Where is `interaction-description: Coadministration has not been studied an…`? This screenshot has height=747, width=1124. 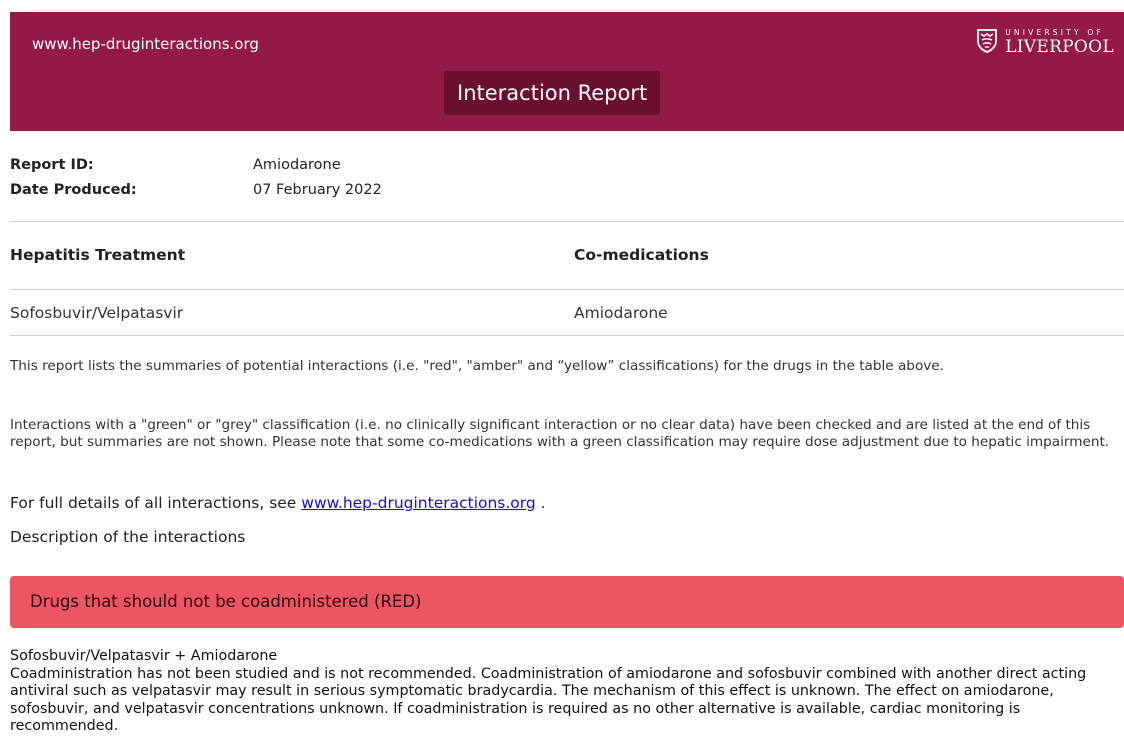
interaction-description: Coadministration has not been studied an… is located at coordinates (548, 700).